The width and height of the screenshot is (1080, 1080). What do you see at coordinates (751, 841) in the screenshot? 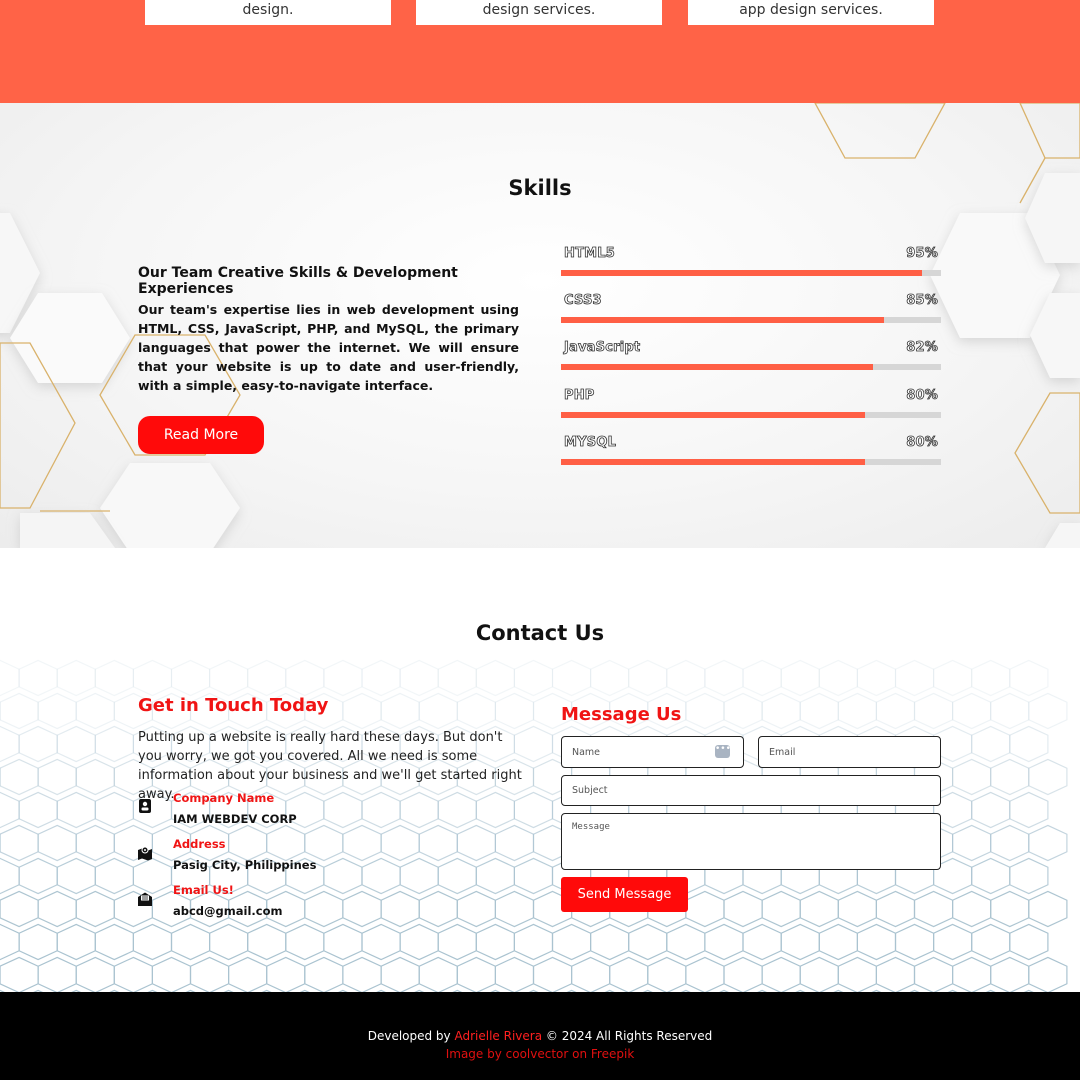
I see `message-textarea` at bounding box center [751, 841].